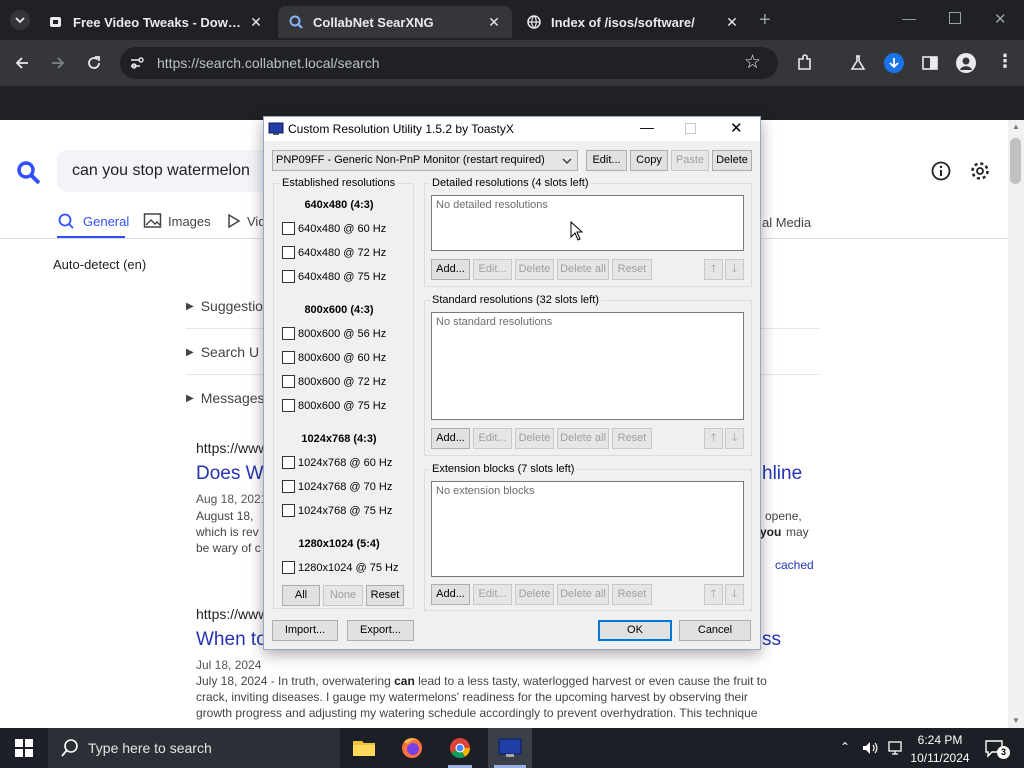 This screenshot has width=1024, height=768. I want to click on result-title-tail: hline, so click(782, 474).